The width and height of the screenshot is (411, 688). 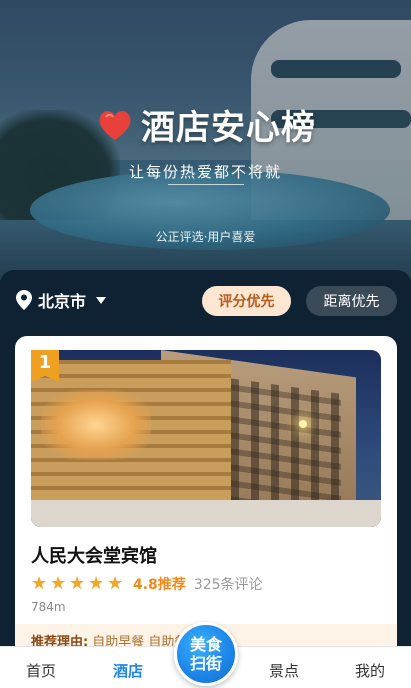 What do you see at coordinates (206, 513) in the screenshot?
I see `photo-entrance` at bounding box center [206, 513].